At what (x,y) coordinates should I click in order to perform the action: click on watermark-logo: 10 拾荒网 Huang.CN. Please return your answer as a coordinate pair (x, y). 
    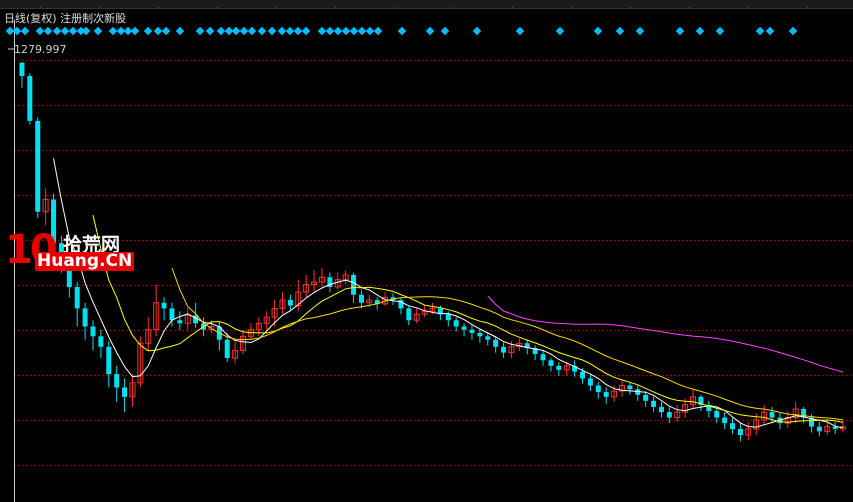
    Looking at the image, I should click on (72, 252).